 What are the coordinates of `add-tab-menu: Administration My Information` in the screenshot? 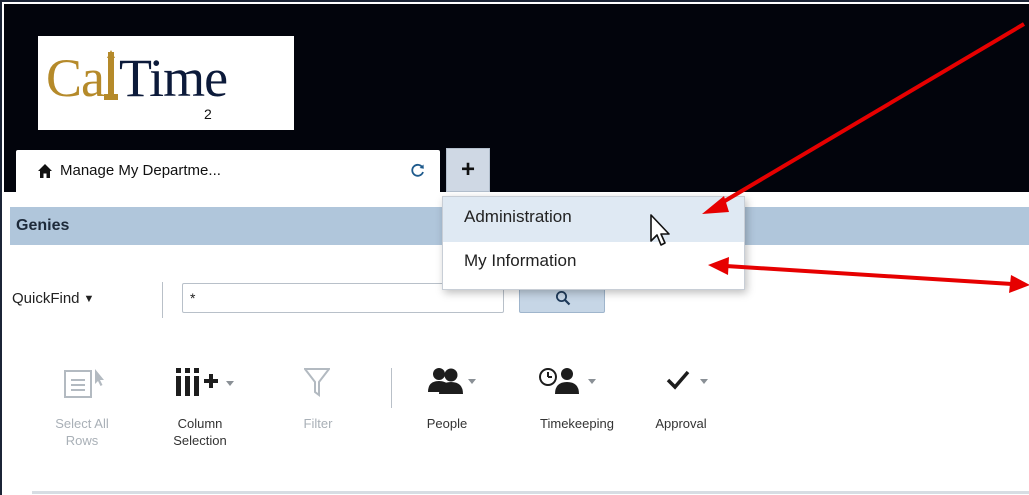 It's located at (593, 243).